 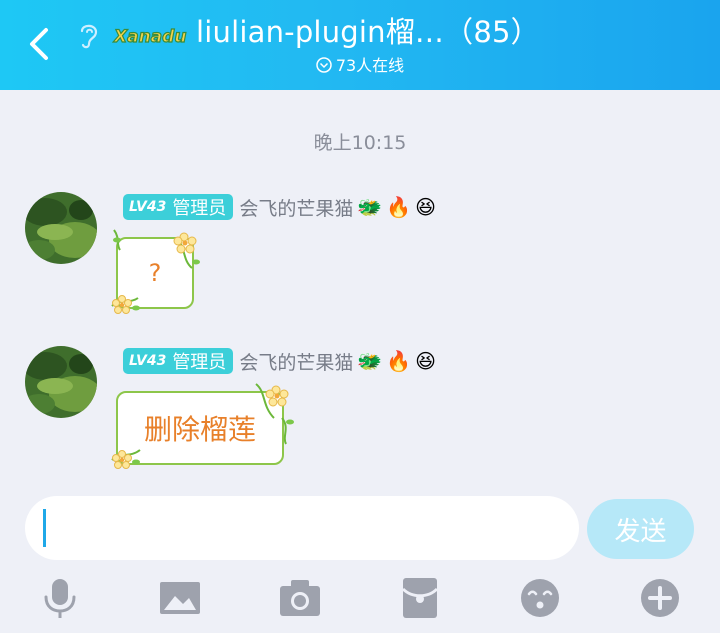 I want to click on message-bubble: ?, so click(x=155, y=273).